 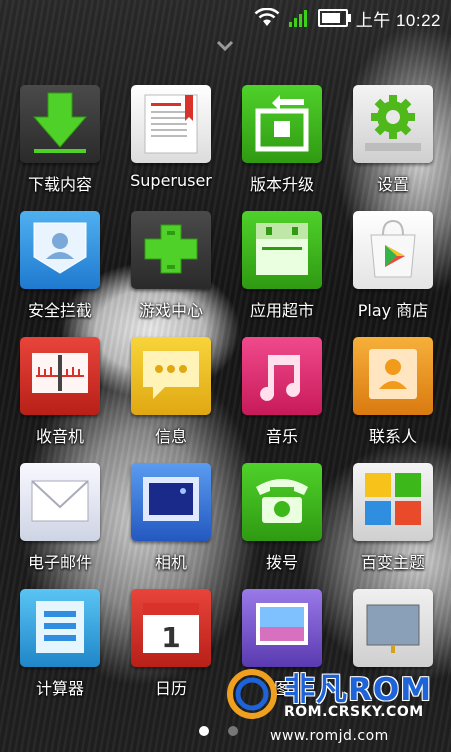 What do you see at coordinates (358, 690) in the screenshot?
I see `watermark-brand: 非凡ROM` at bounding box center [358, 690].